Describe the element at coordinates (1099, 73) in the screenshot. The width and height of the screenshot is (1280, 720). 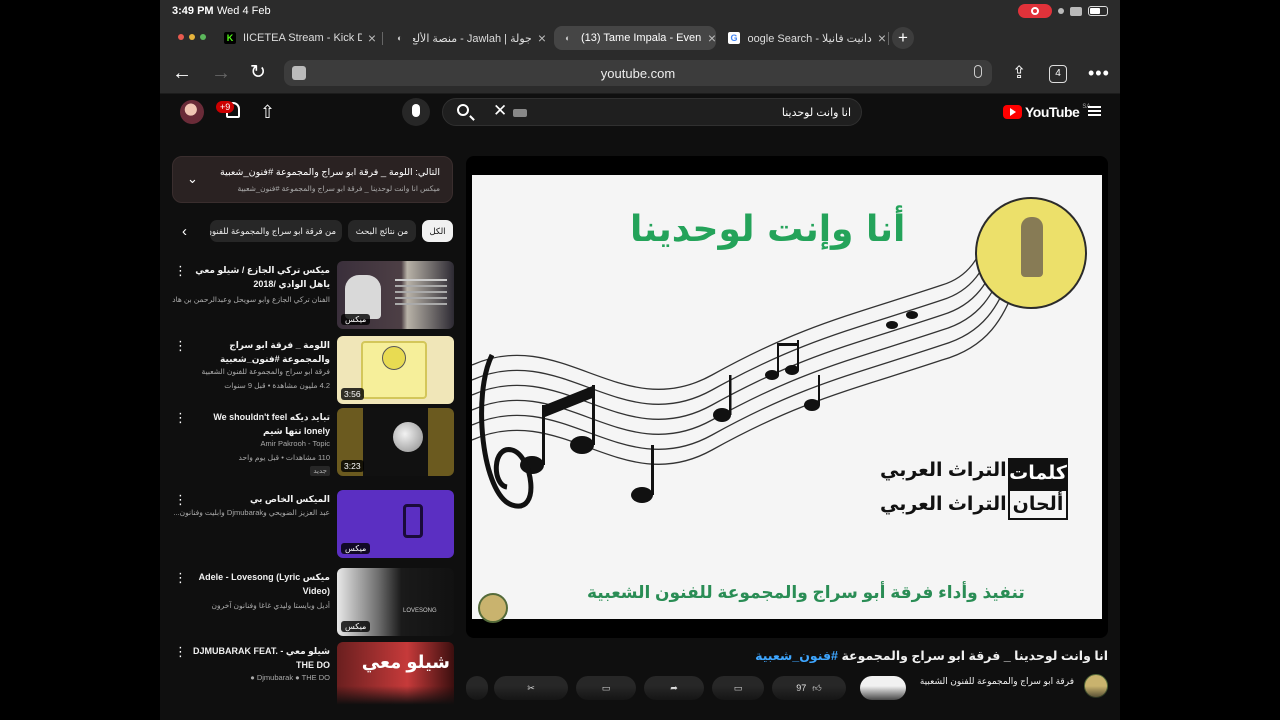
I see `more-button: •••` at that location.